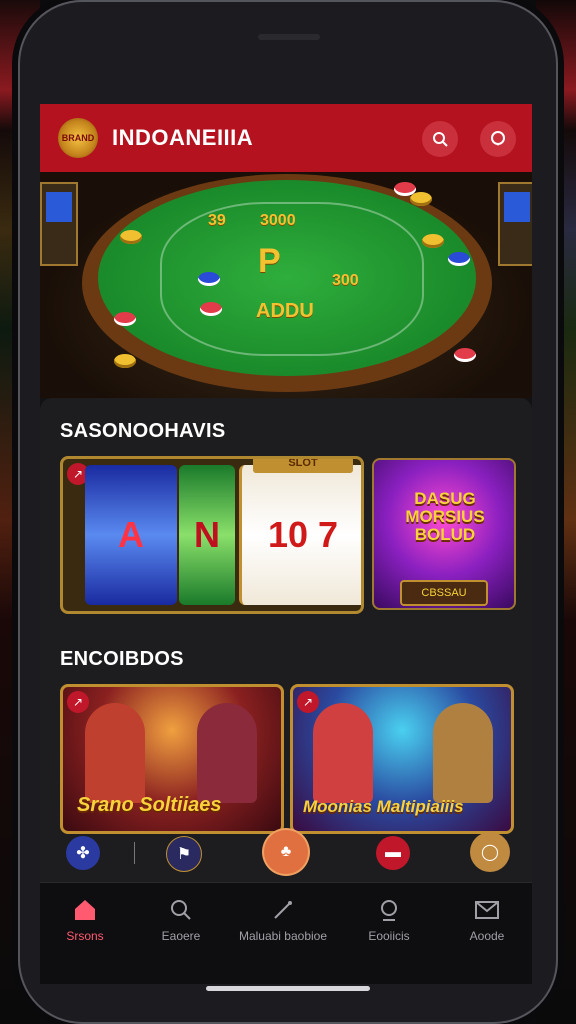 This screenshot has height=1024, width=576. I want to click on bonus-title: DASUG MORSIUS BOLUD, so click(445, 516).